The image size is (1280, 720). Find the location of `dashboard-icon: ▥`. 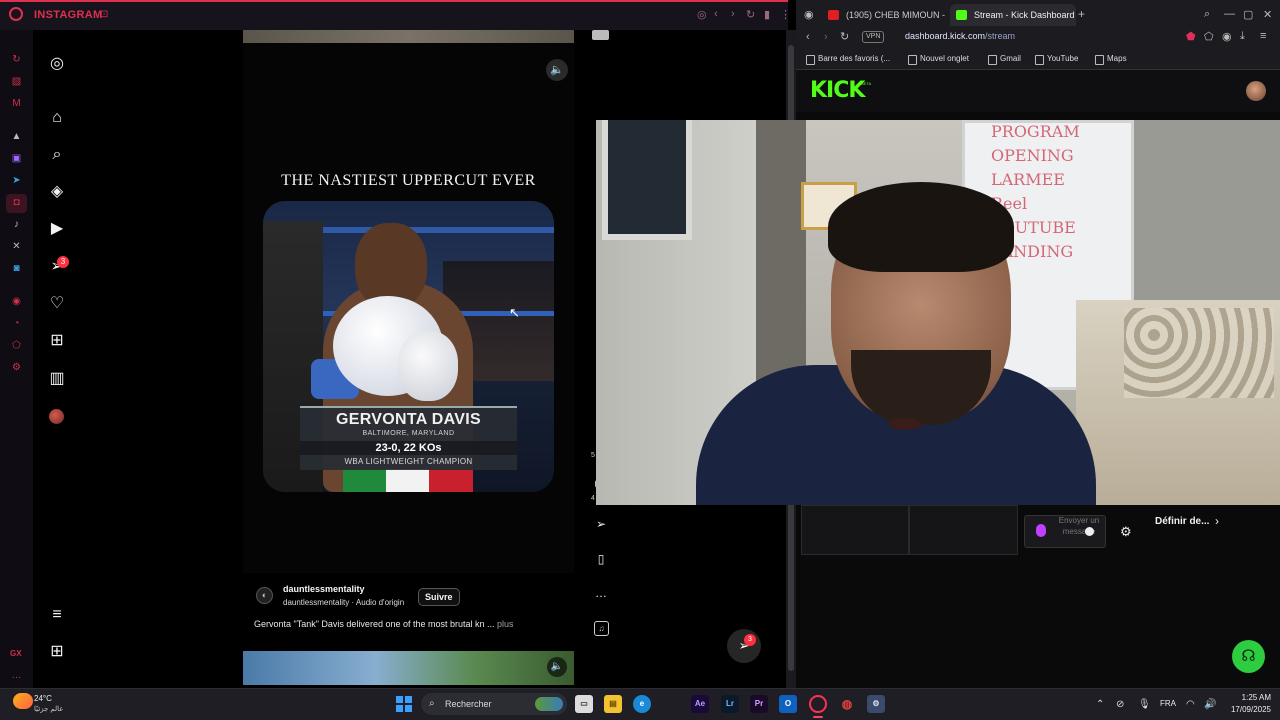

dashboard-icon: ▥ is located at coordinates (57, 379).